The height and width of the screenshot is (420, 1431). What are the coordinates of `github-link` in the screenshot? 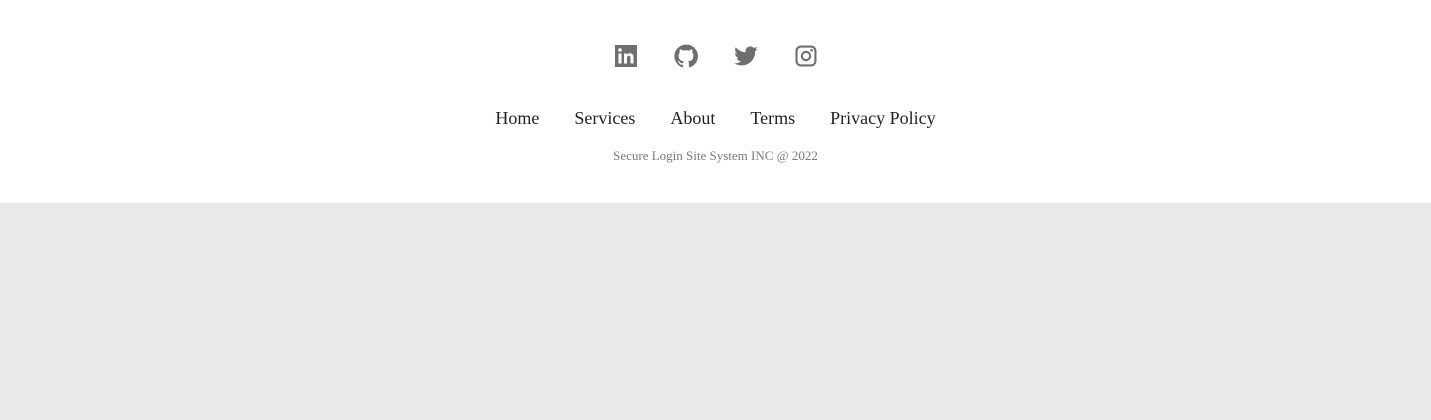 It's located at (685, 56).